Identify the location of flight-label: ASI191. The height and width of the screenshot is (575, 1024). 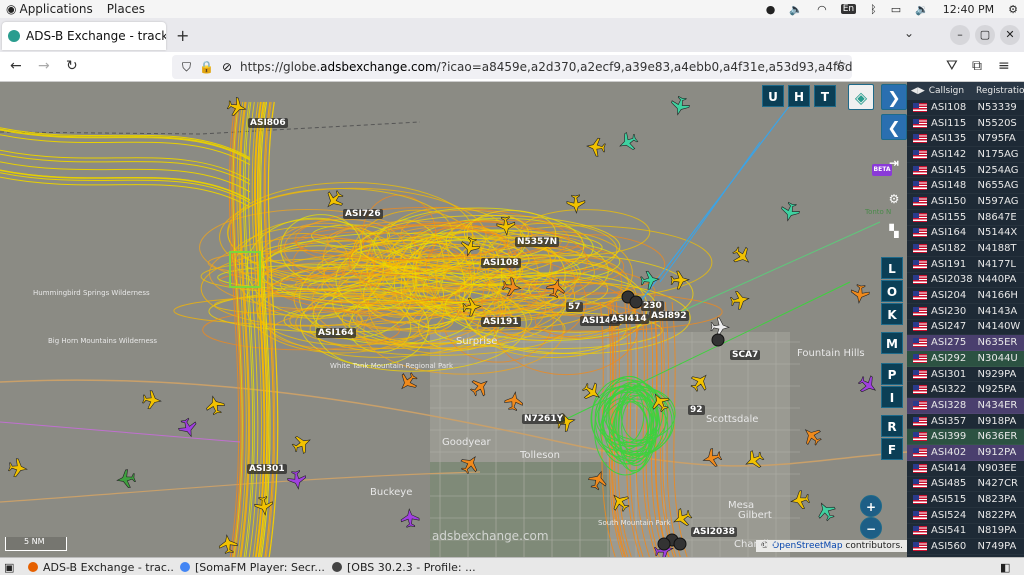
(501, 322).